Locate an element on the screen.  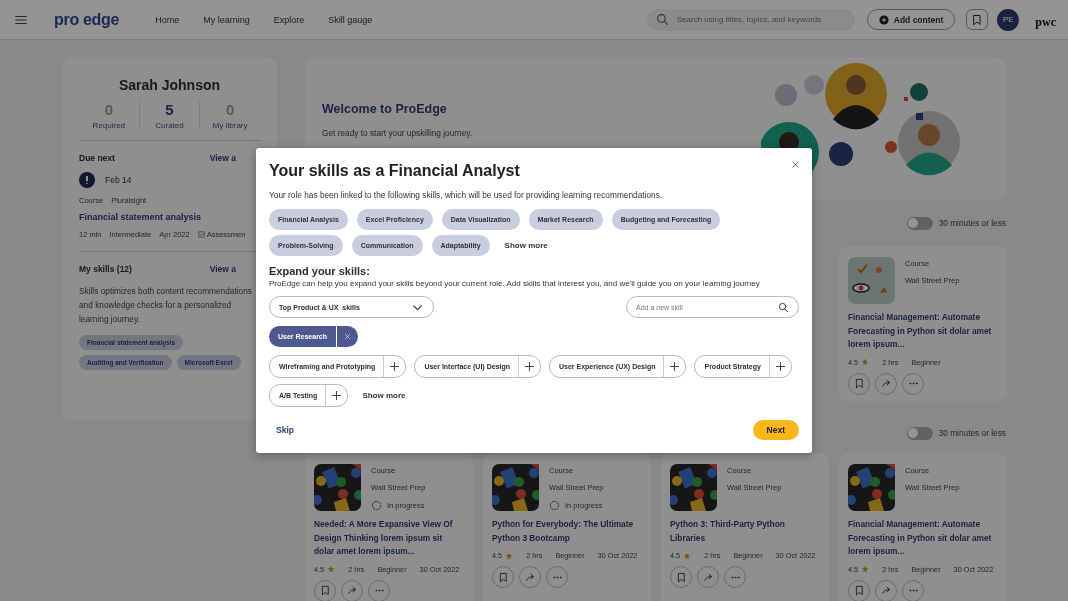
dialog-title: Your skills as a Financial Analyst is located at coordinates (394, 171).